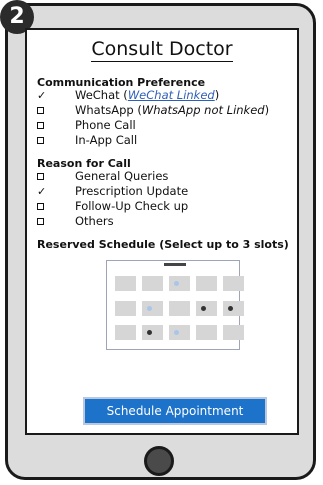 This screenshot has width=323, height=485. I want to click on option-wechat: ✓ WeChat (WeChat Linked), so click(153, 95).